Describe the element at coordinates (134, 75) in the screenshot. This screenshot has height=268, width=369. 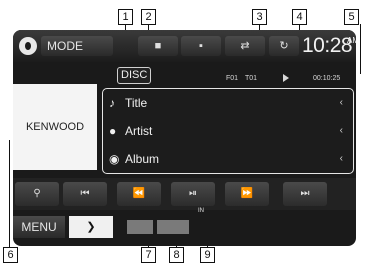
I see `source-badge: DISC` at that location.